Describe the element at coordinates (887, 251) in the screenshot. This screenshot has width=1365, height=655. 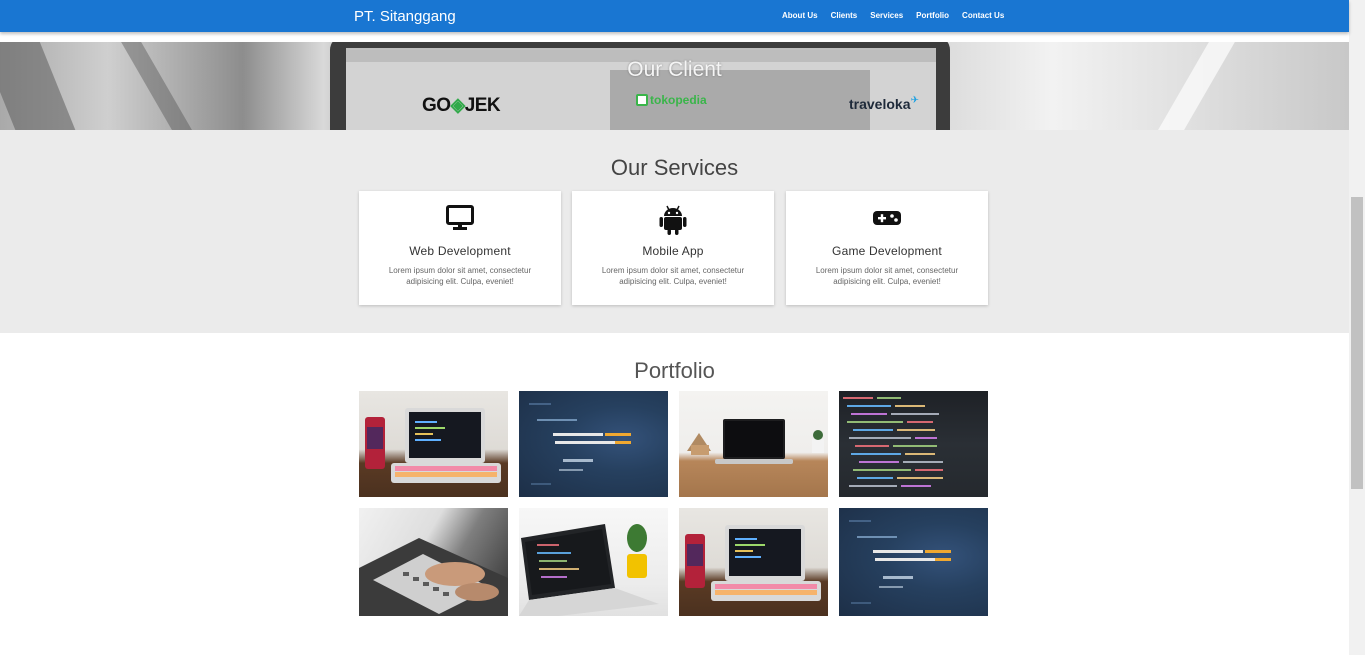
I see `service-title: Game Development` at that location.